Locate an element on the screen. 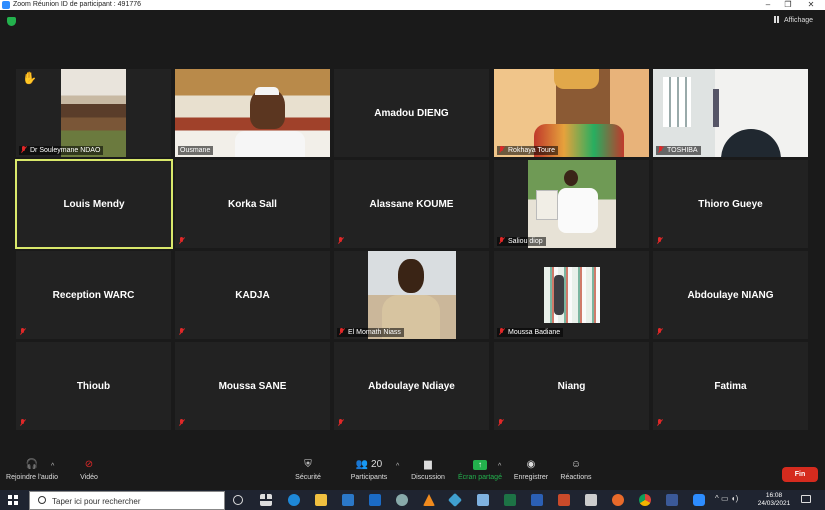 This screenshot has height=510, width=825. participant-tile: Abdoulaye NIANG is located at coordinates (730, 295).